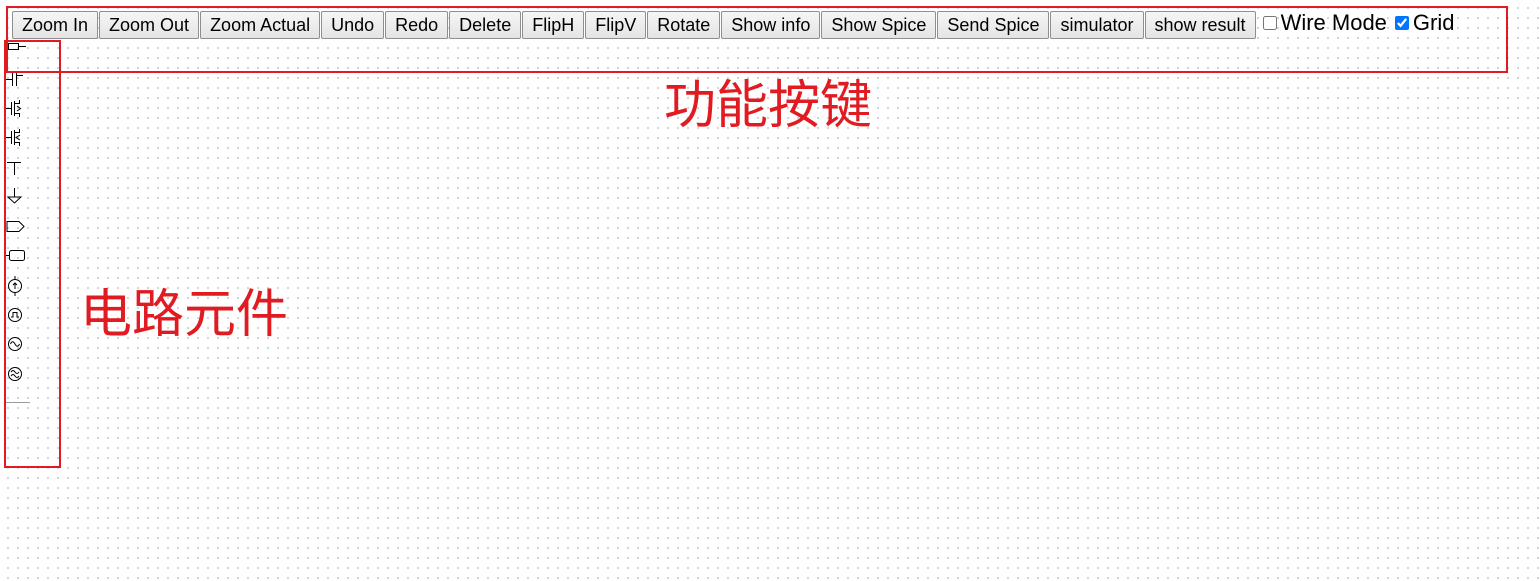 Image resolution: width=1540 pixels, height=581 pixels. What do you see at coordinates (184, 315) in the screenshot?
I see `palette-caption: 电路元件` at bounding box center [184, 315].